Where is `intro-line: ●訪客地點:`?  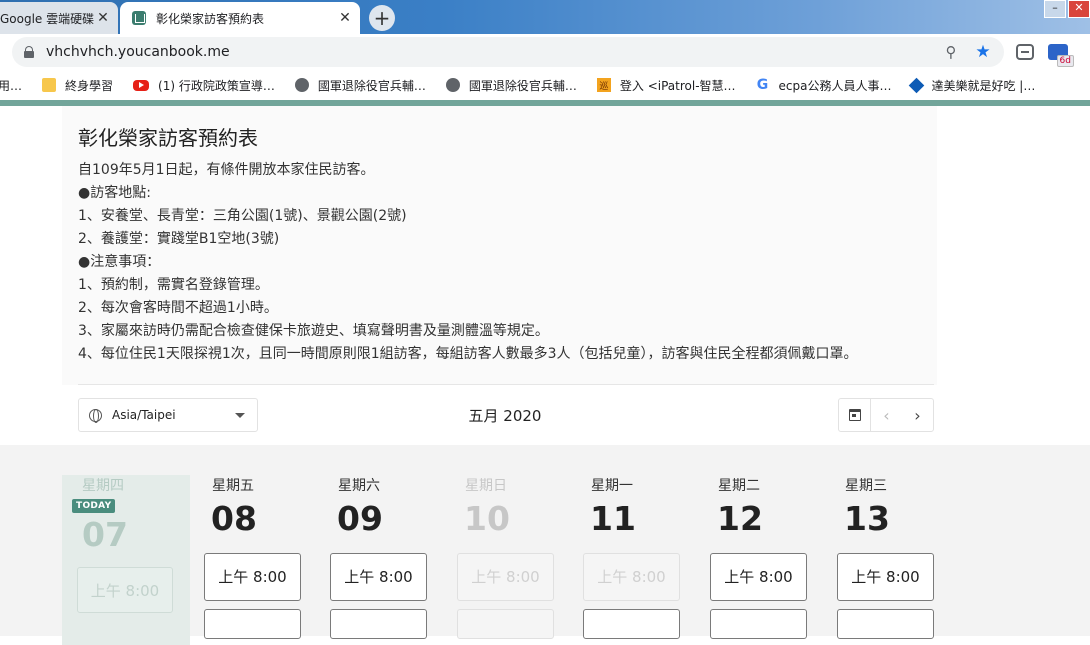 intro-line: ●訪客地點: is located at coordinates (114, 193).